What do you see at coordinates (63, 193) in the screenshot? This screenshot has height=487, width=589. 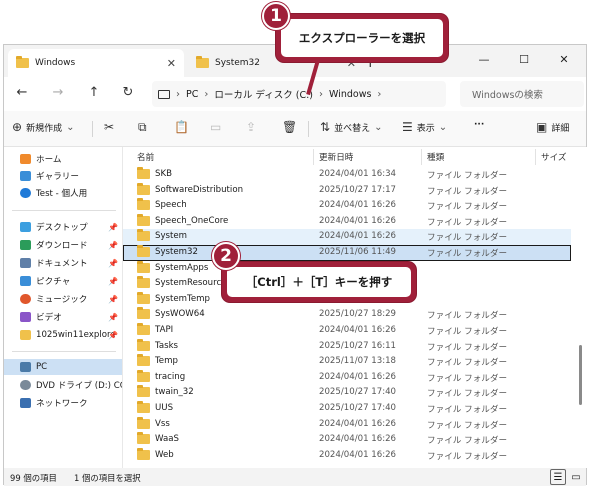 I see `sidebar-item-onedrive: Test - 個人用` at bounding box center [63, 193].